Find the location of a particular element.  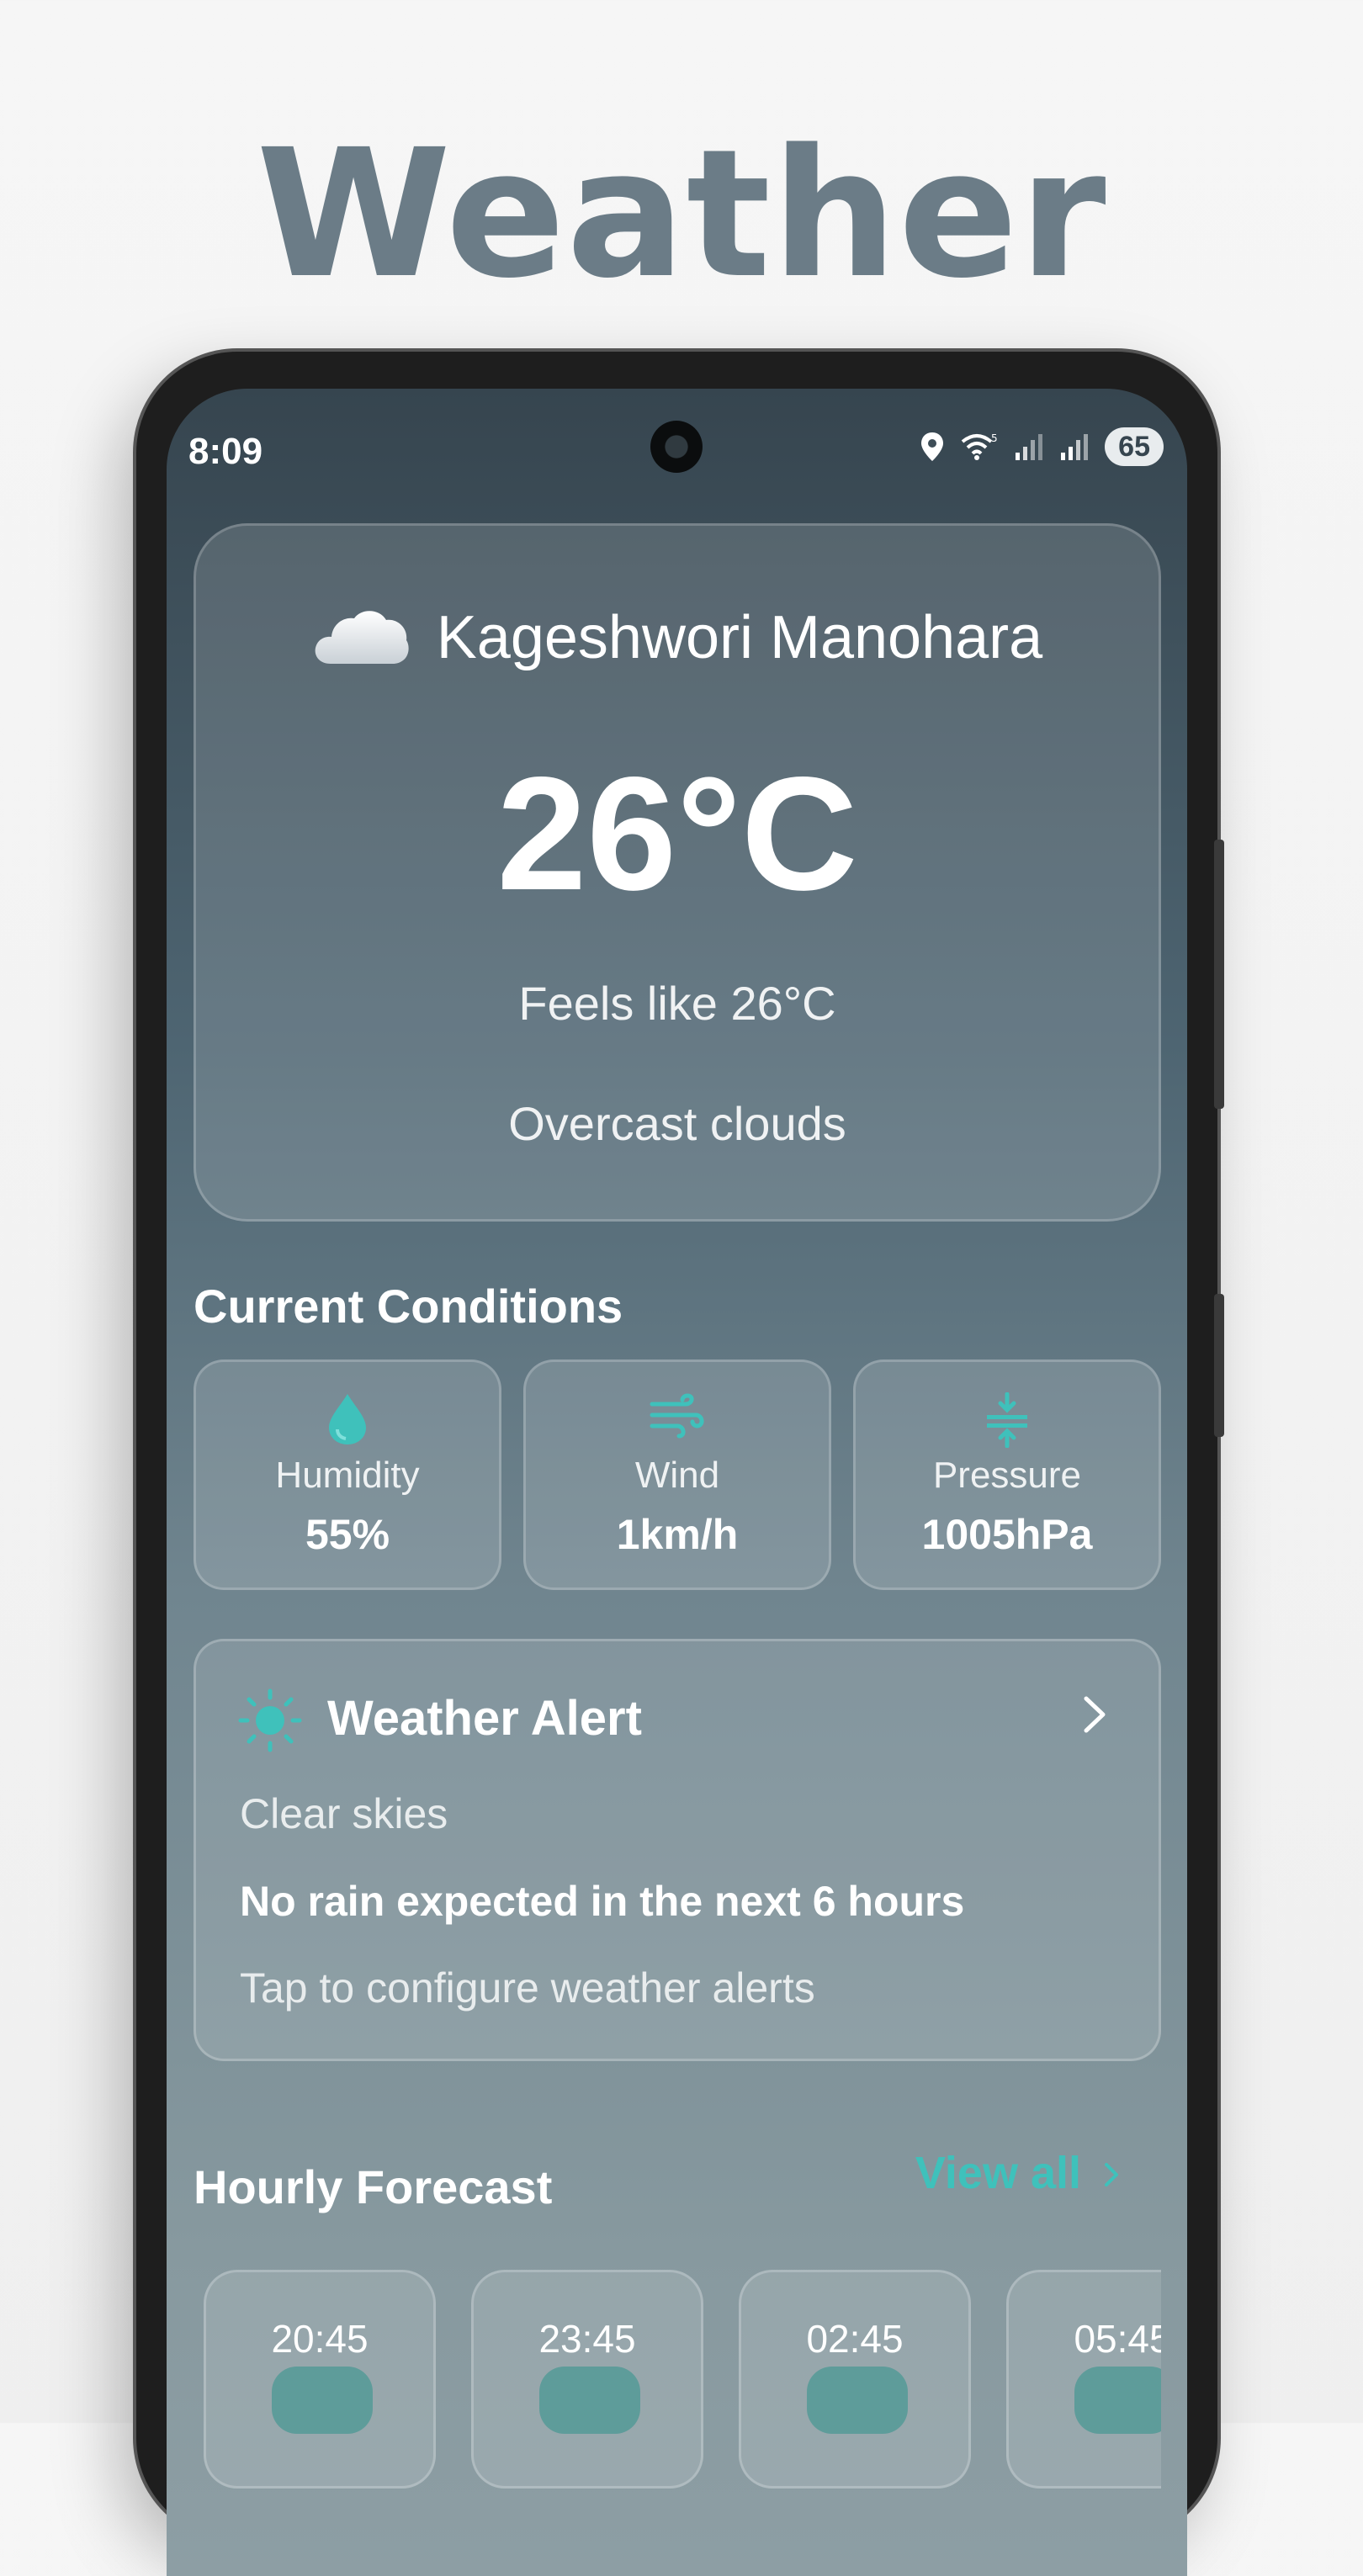

current-conditions-title: Current Conditions is located at coordinates (409, 1306).